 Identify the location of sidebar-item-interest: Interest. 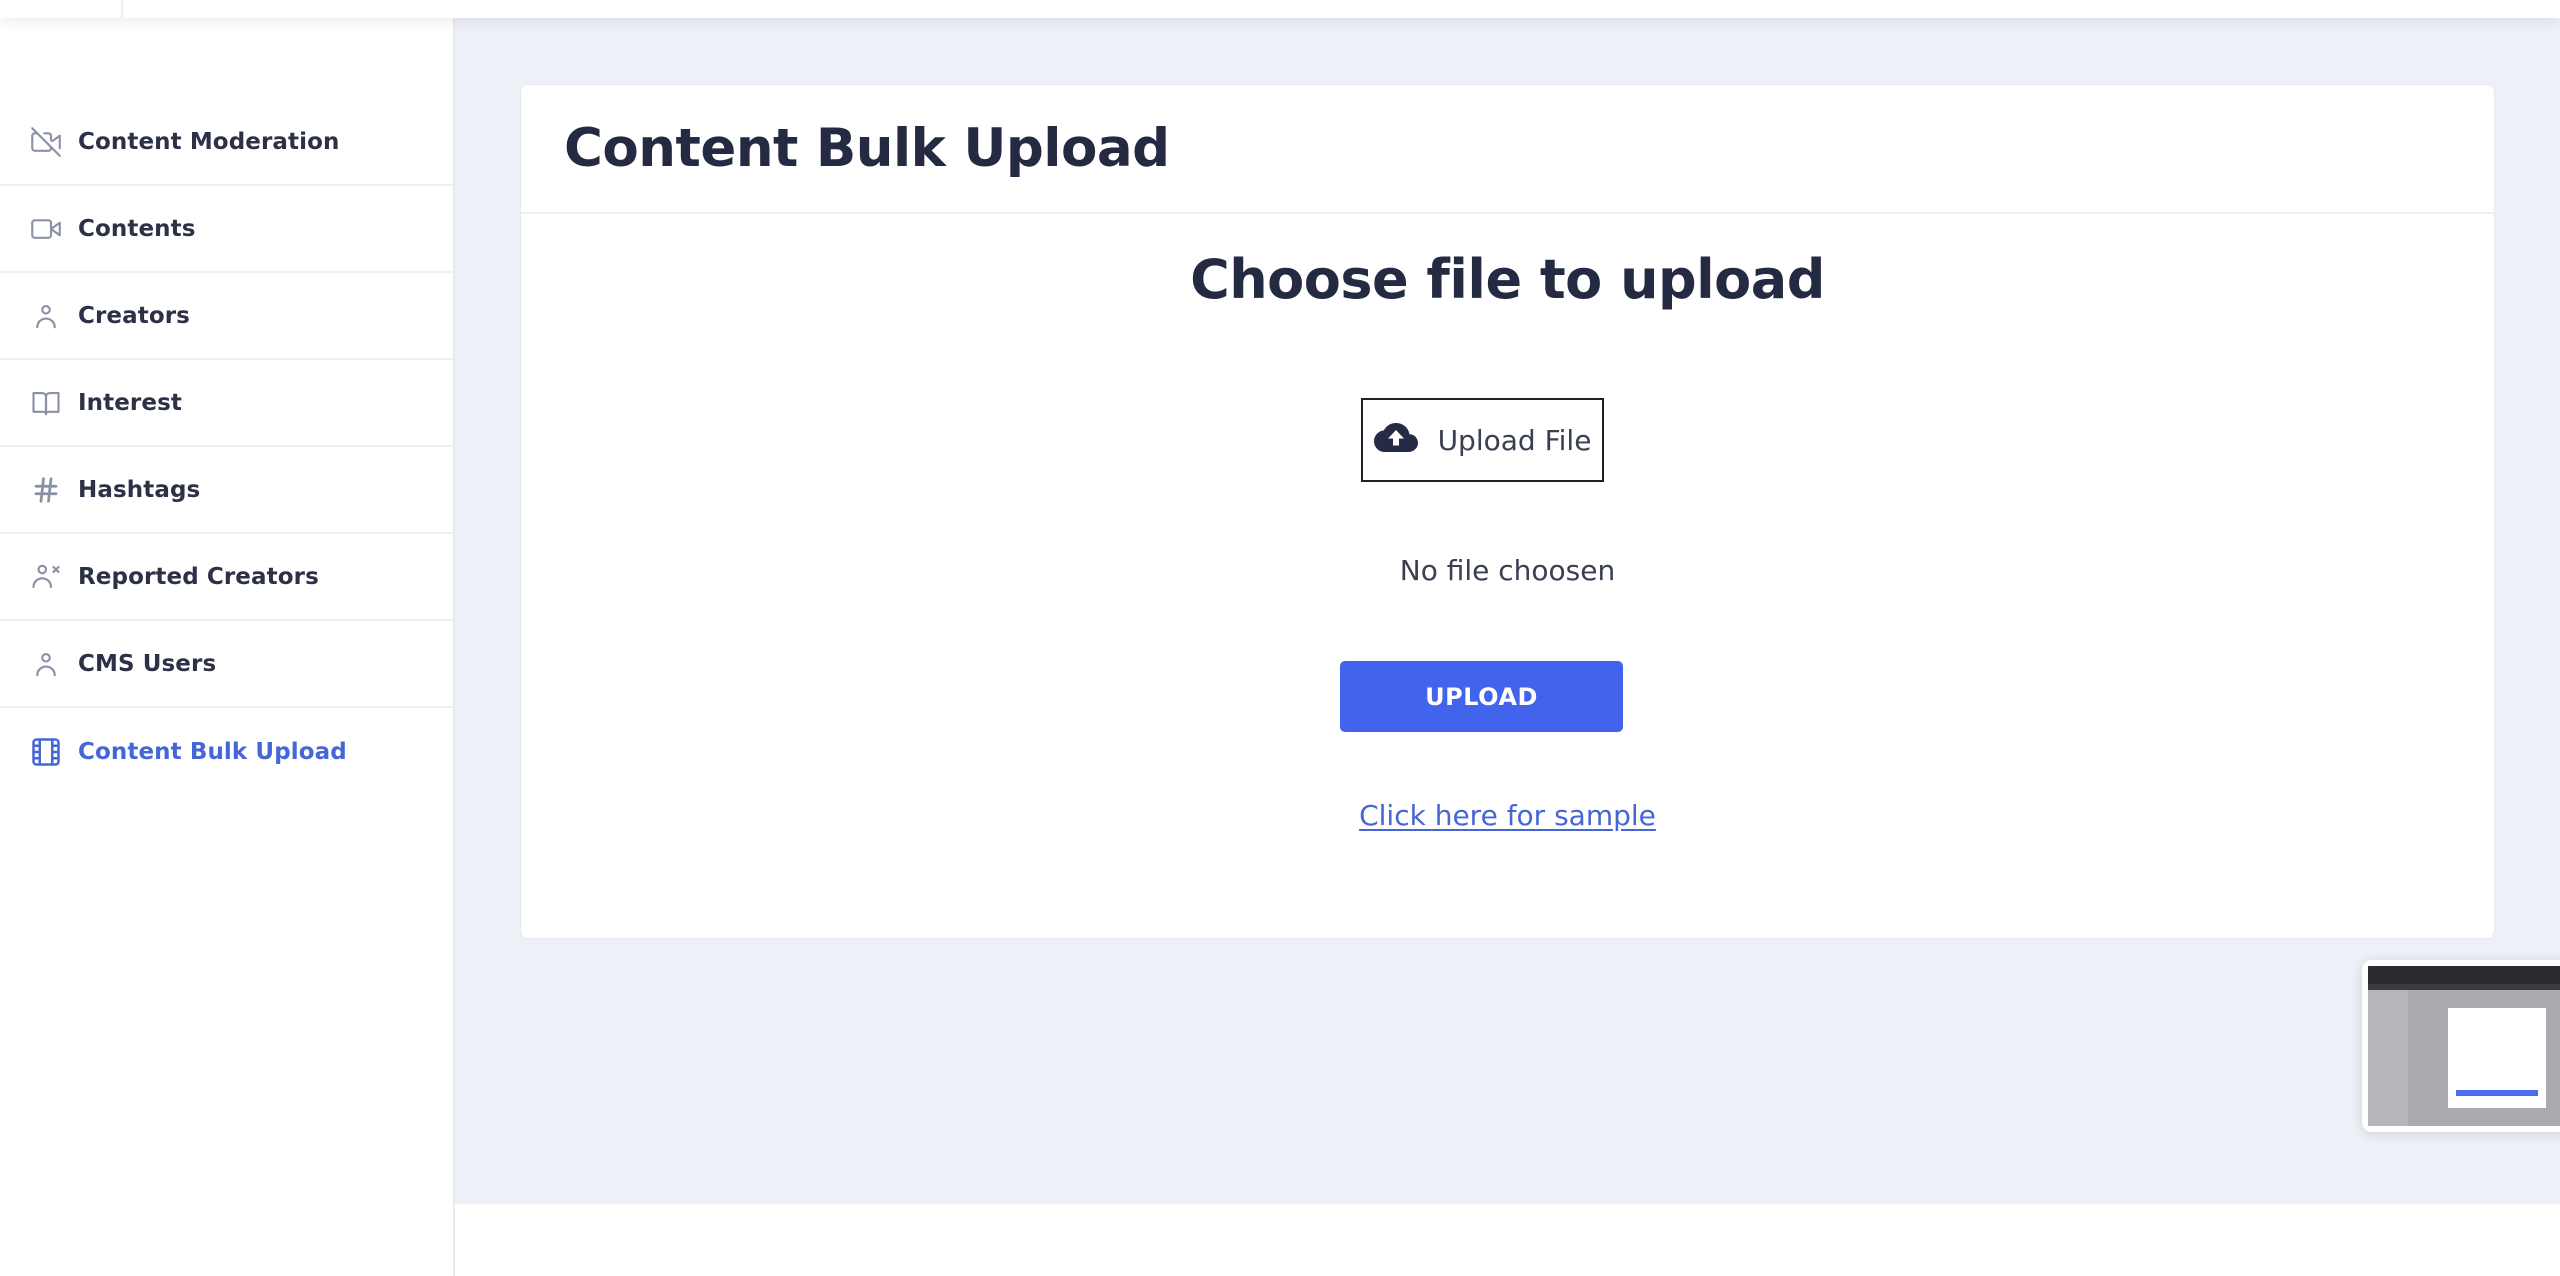
(226, 403).